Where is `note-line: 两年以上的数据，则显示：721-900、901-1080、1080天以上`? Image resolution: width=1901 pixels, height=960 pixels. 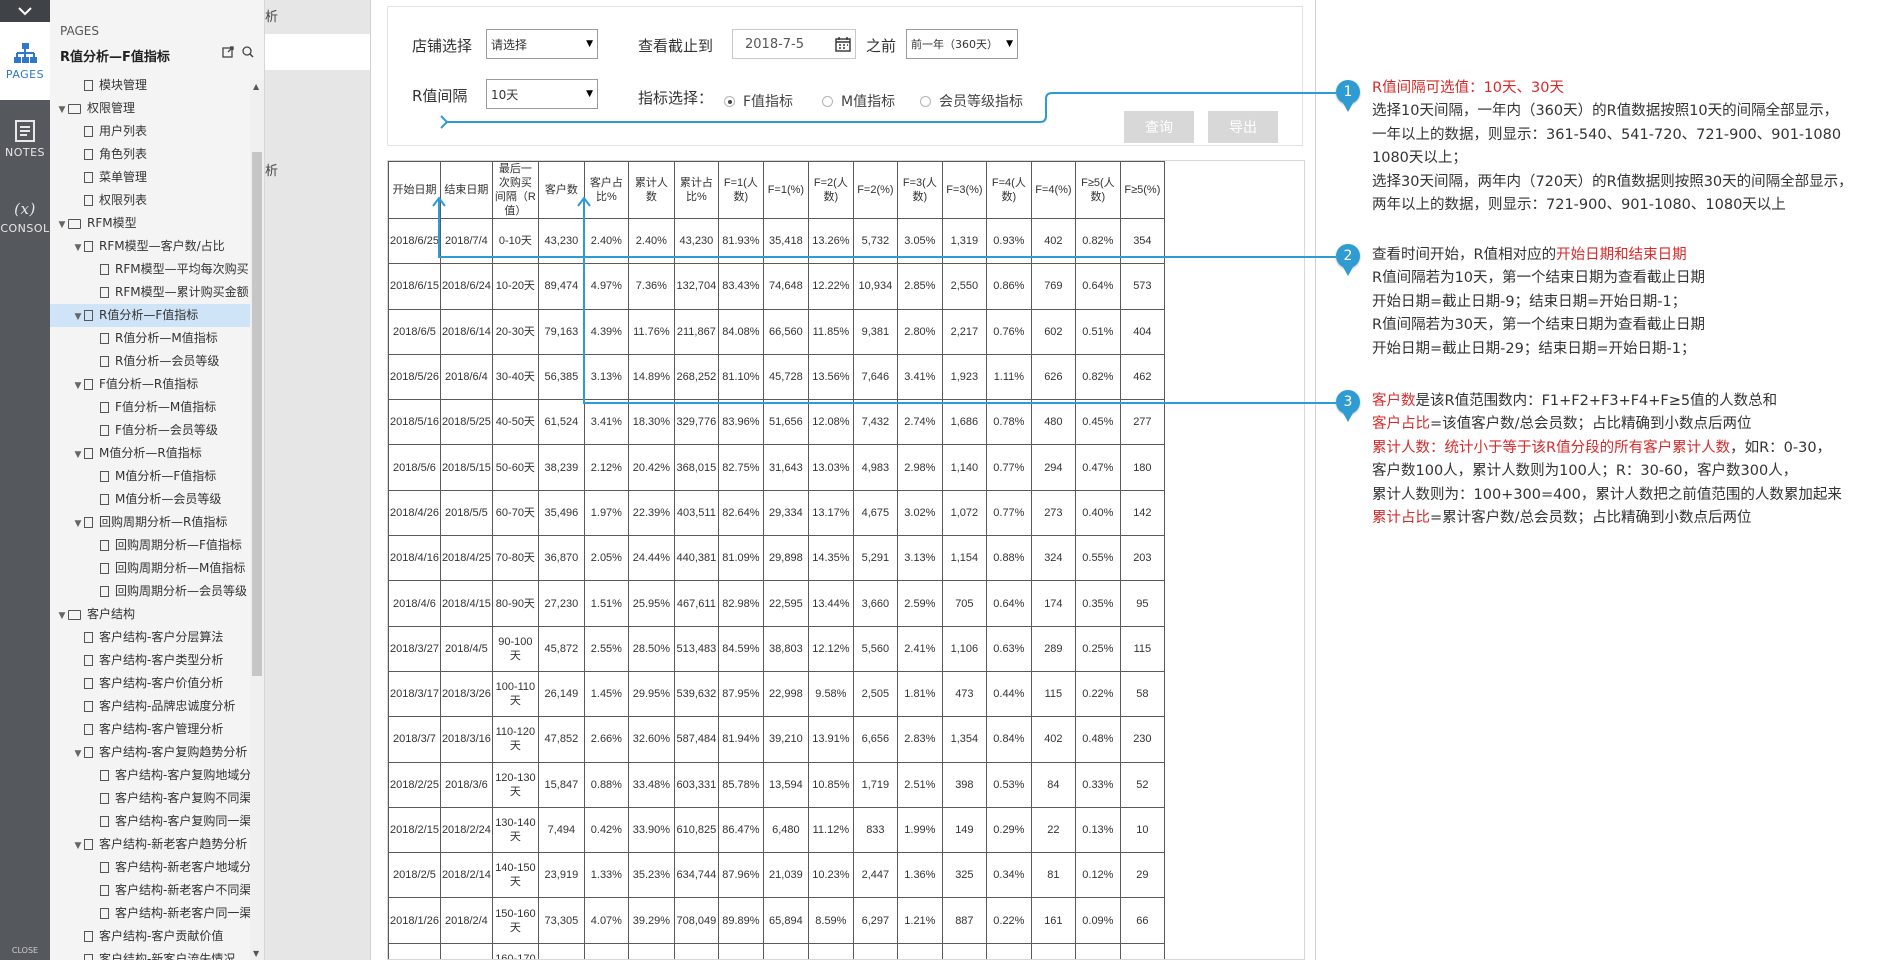 note-line: 两年以上的数据，则显示：721-900、901-1080、1080天以上 is located at coordinates (1612, 205).